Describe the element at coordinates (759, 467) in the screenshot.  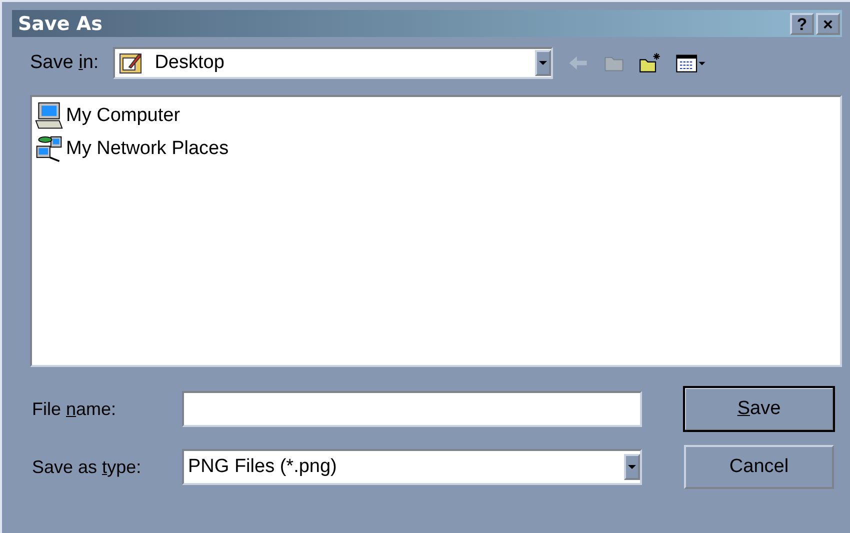
I see `cancel-button: Cancel` at that location.